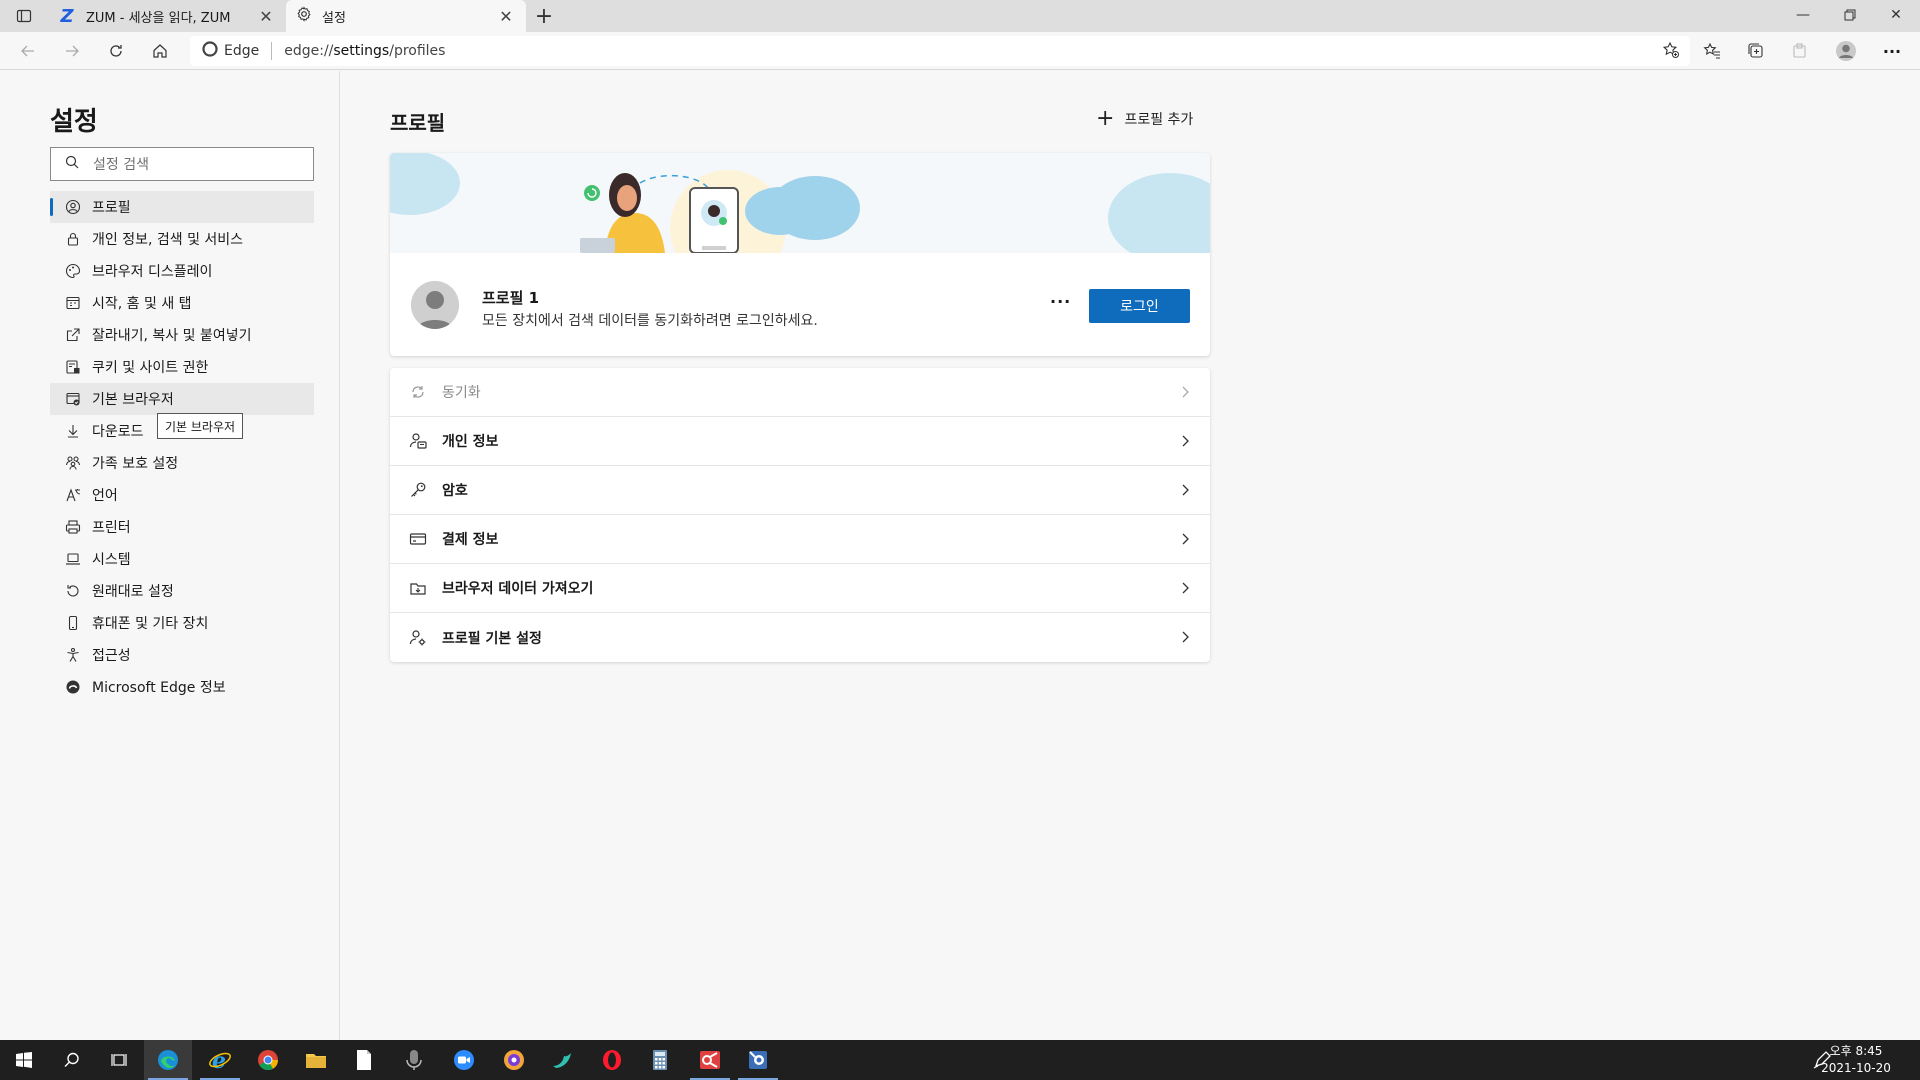 Image resolution: width=1920 pixels, height=1080 pixels. I want to click on sidebar-item-phone: 휴대폰 및 기타 장치, so click(182, 623).